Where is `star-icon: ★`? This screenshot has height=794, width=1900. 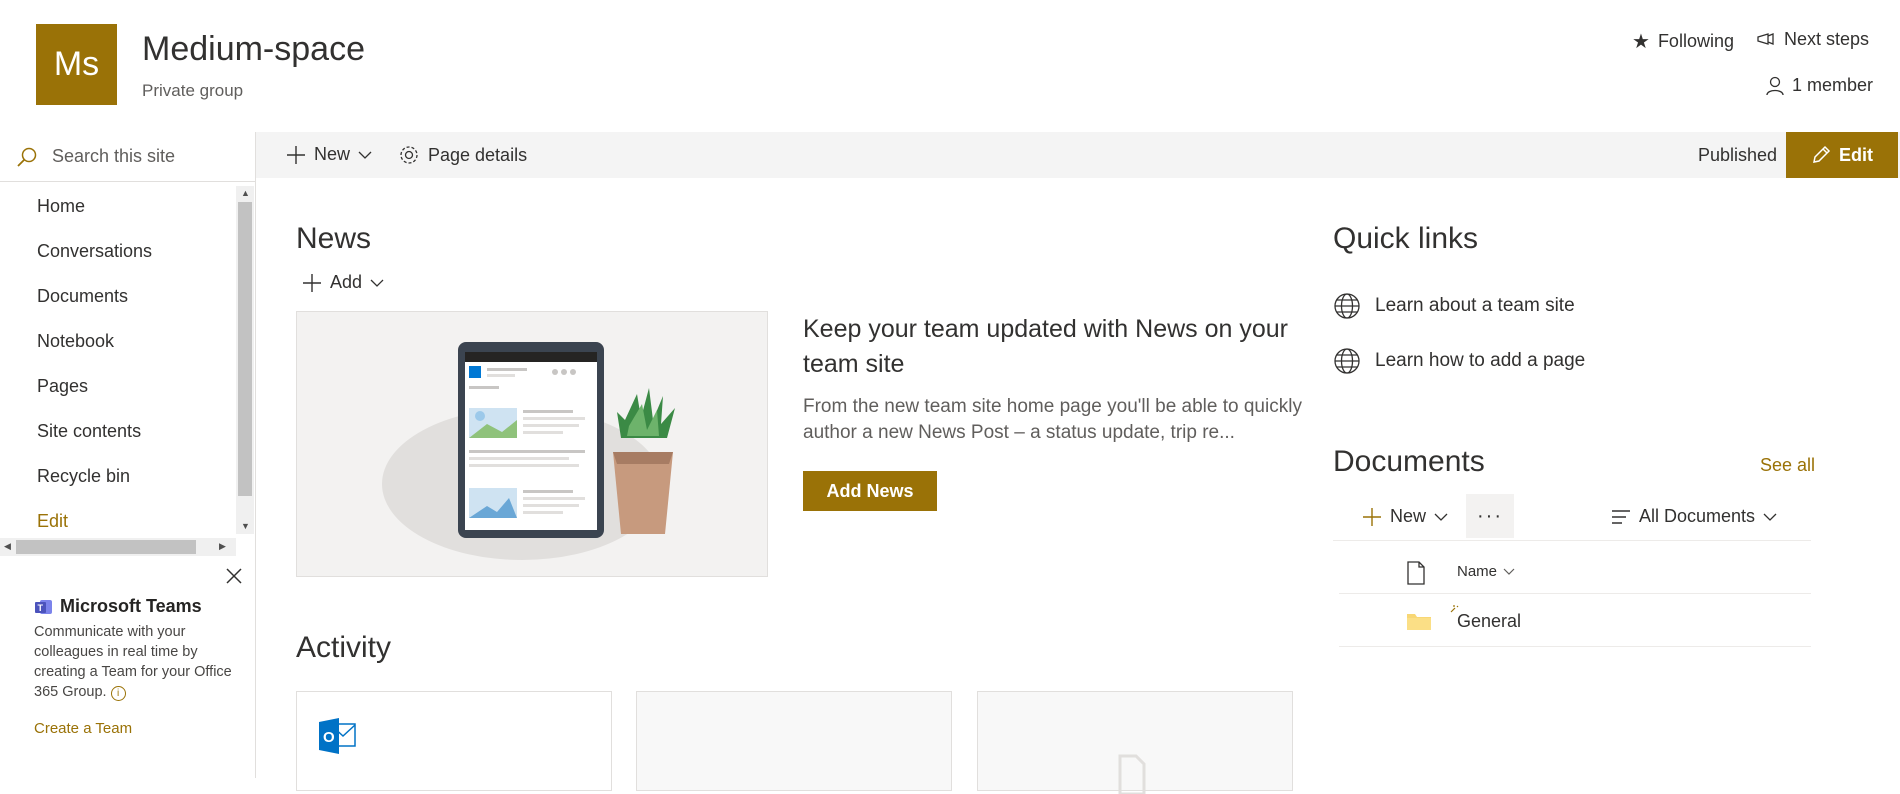 star-icon: ★ is located at coordinates (1641, 42).